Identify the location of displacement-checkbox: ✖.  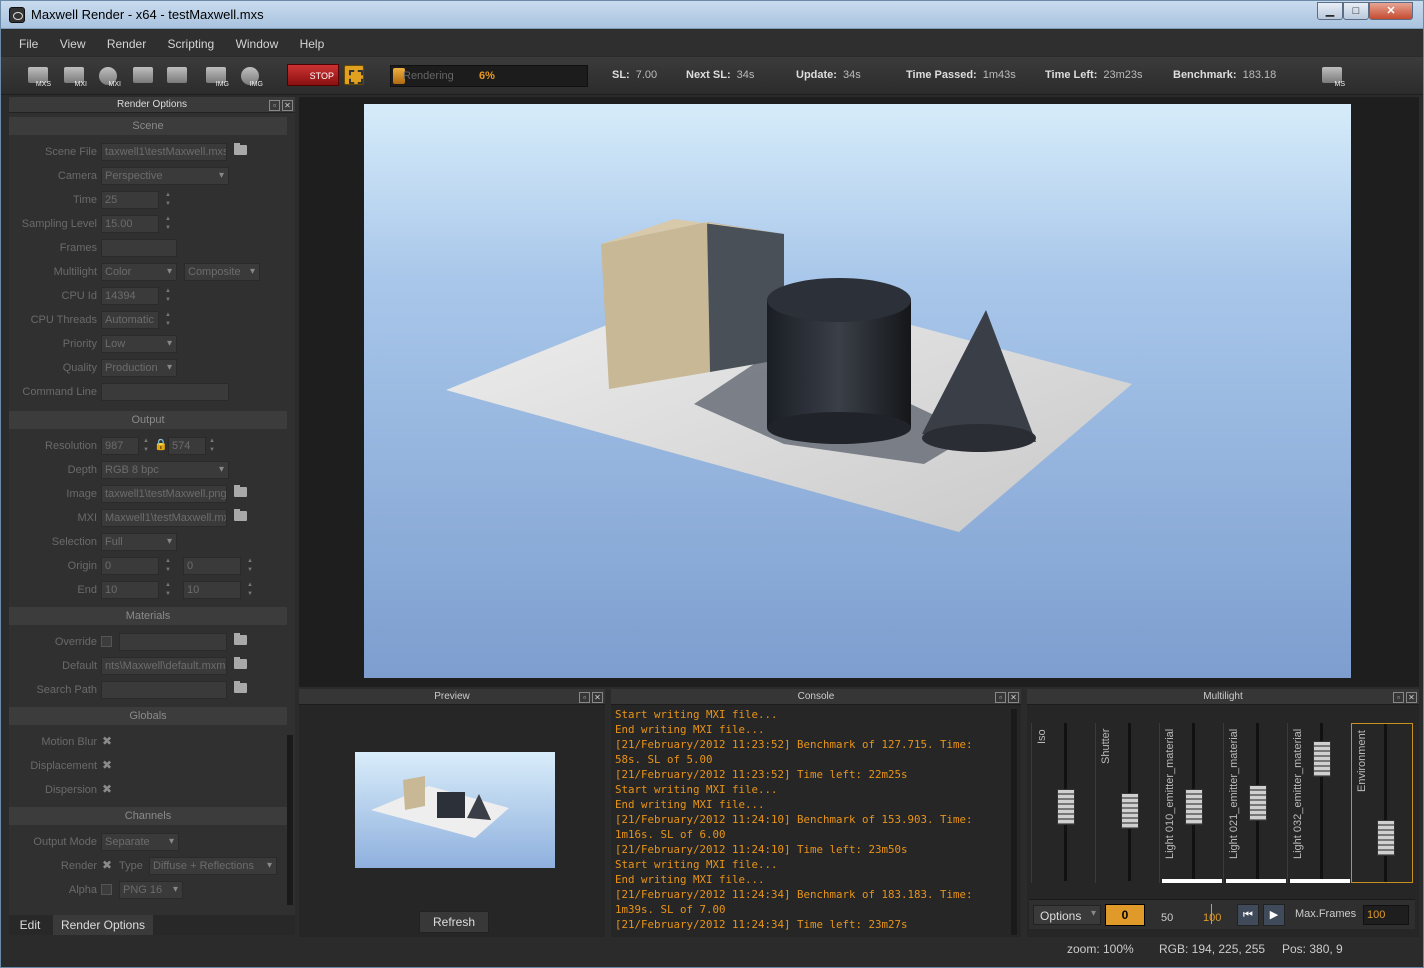
(107, 765).